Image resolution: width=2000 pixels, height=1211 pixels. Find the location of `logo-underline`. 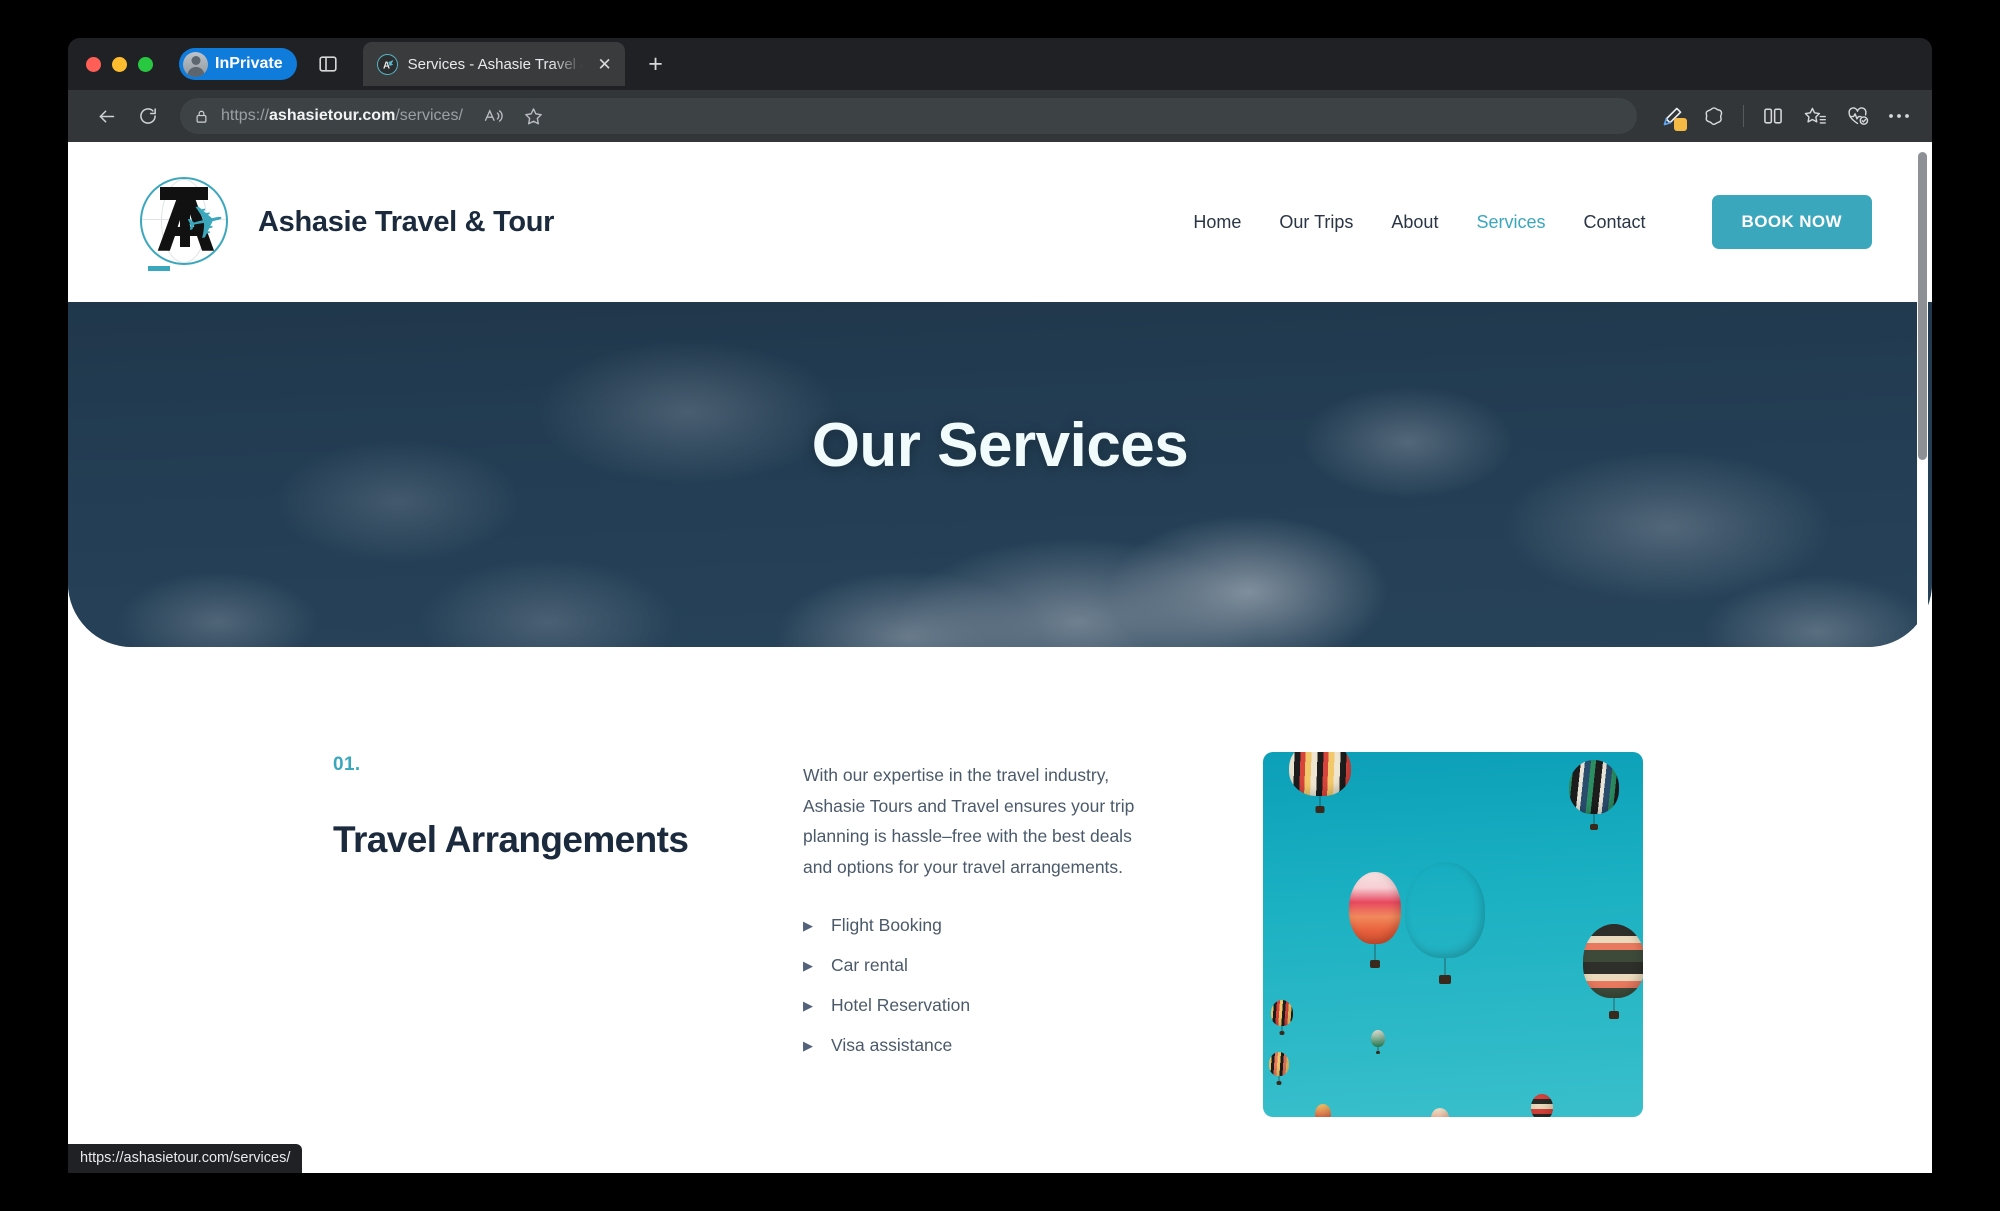

logo-underline is located at coordinates (159, 268).